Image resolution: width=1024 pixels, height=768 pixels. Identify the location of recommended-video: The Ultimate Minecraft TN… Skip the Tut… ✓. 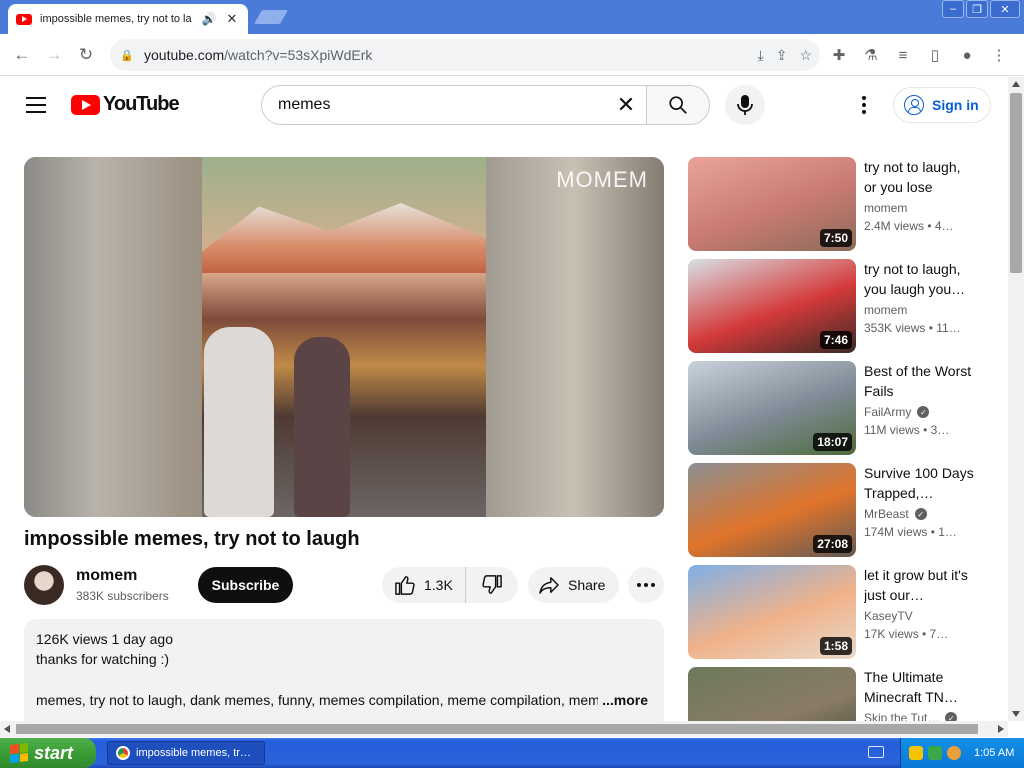
(838, 694).